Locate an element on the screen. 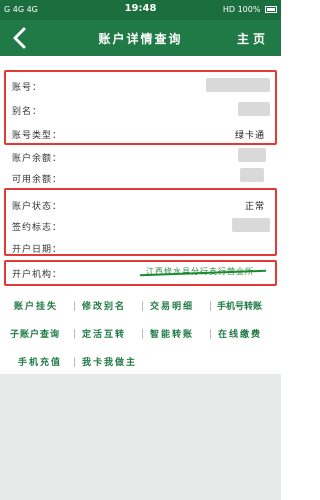 The image size is (320, 500). highlight-box-branch is located at coordinates (140, 273).